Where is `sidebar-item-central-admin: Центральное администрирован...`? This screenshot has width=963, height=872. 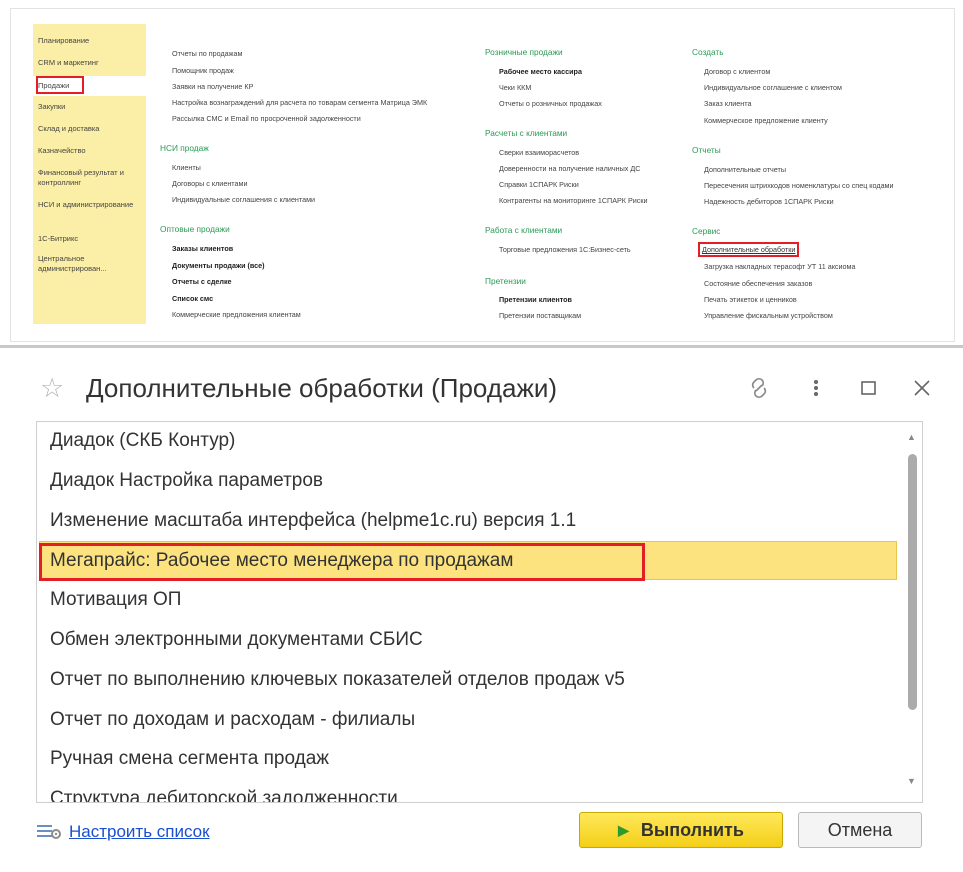
sidebar-item-central-admin: Центральное администрирован... is located at coordinates (89, 264).